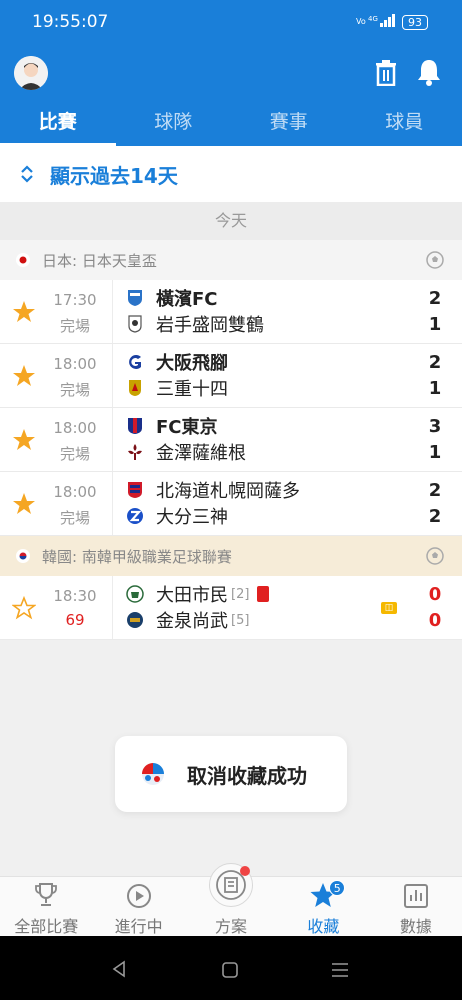  I want to click on day-header: 今天, so click(231, 221).